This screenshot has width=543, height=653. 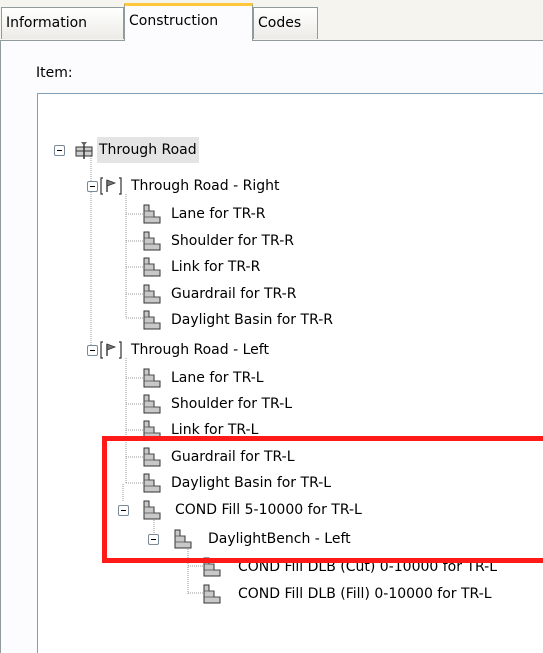 What do you see at coordinates (285, 23) in the screenshot?
I see `tab-codes: Codes` at bounding box center [285, 23].